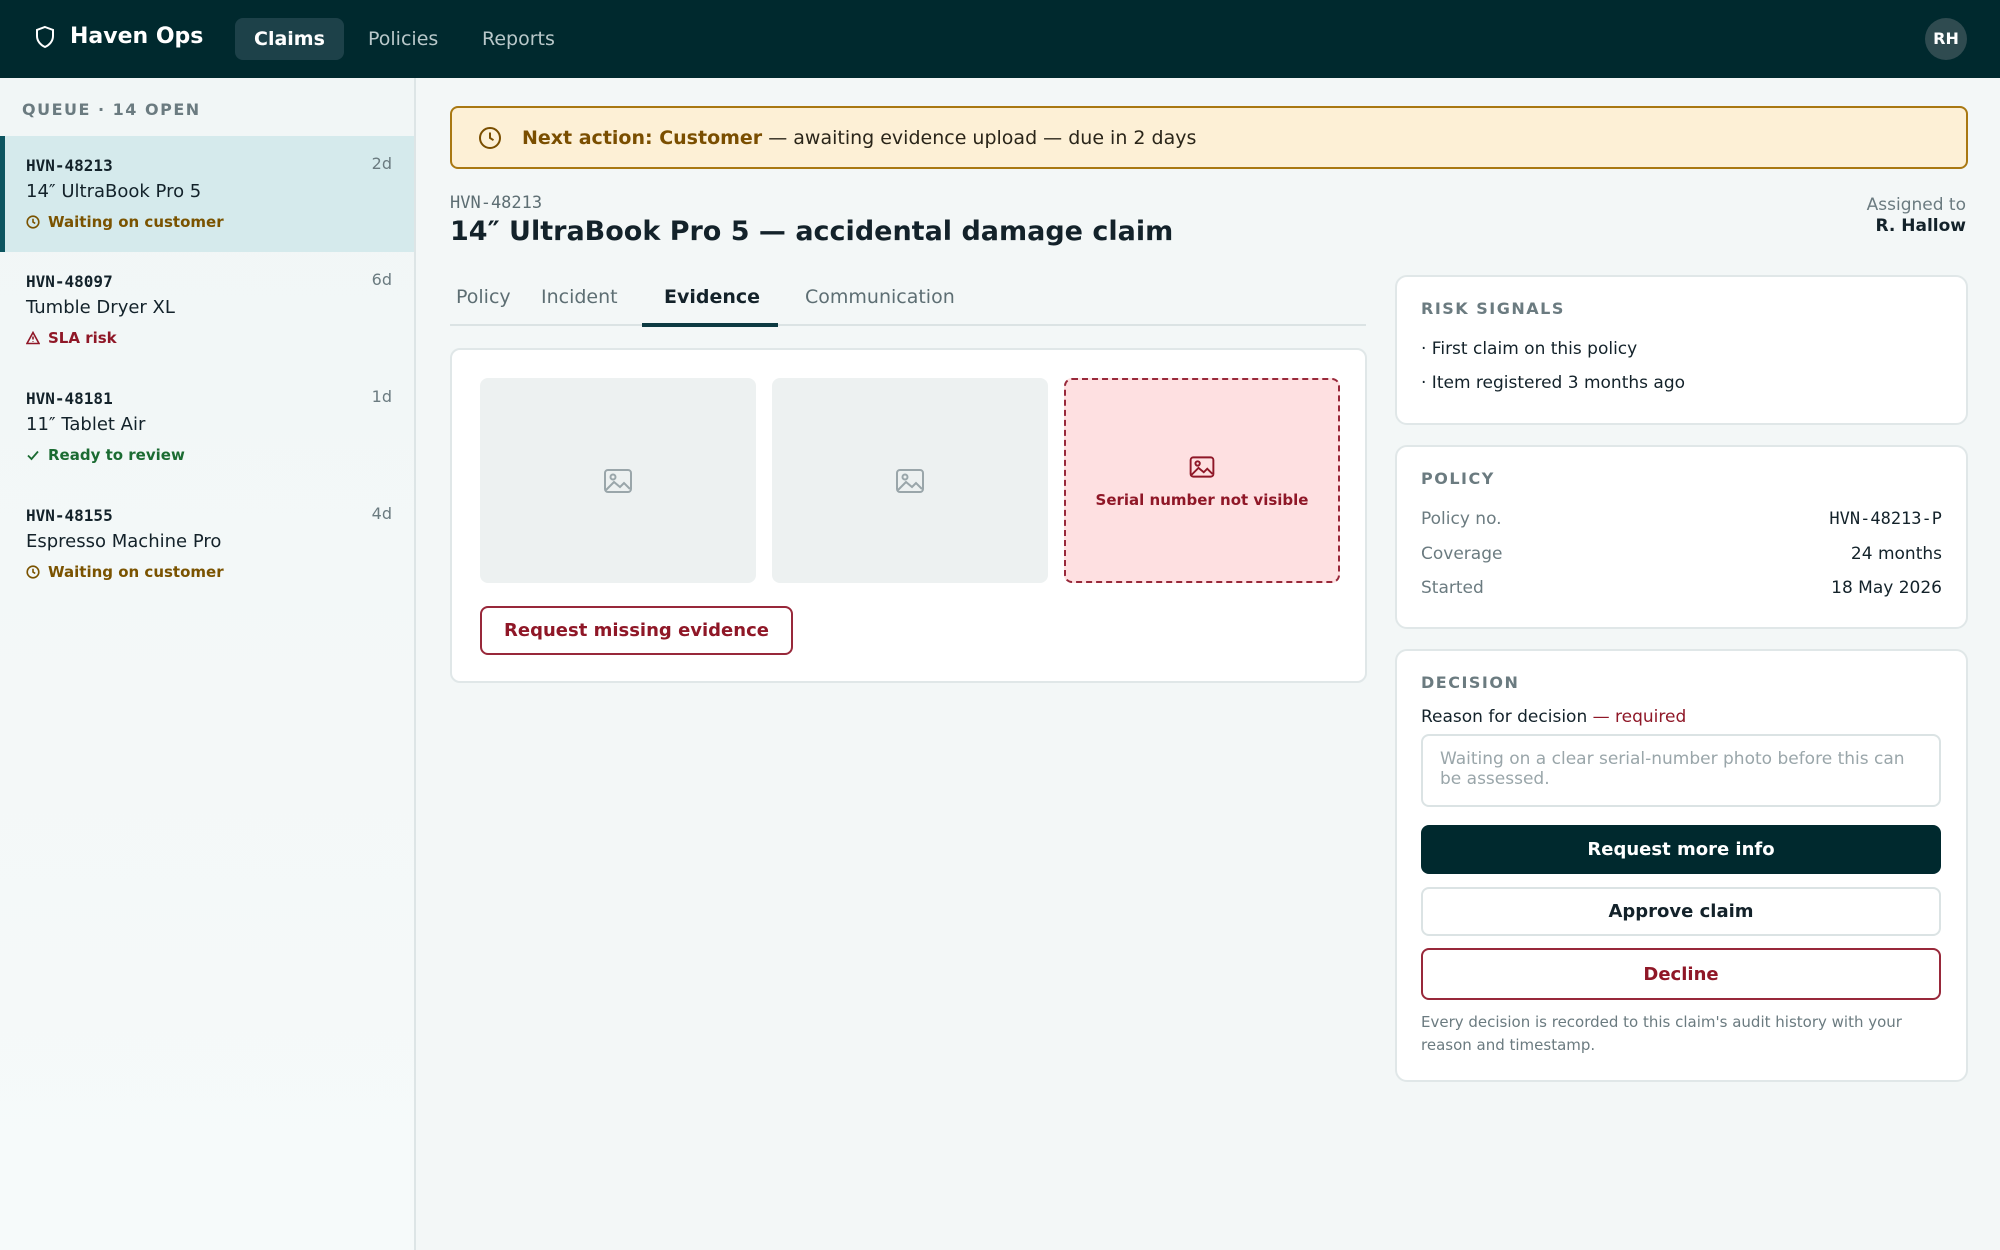 The height and width of the screenshot is (1250, 2000). What do you see at coordinates (1681, 974) in the screenshot?
I see `decline-button: Decline` at bounding box center [1681, 974].